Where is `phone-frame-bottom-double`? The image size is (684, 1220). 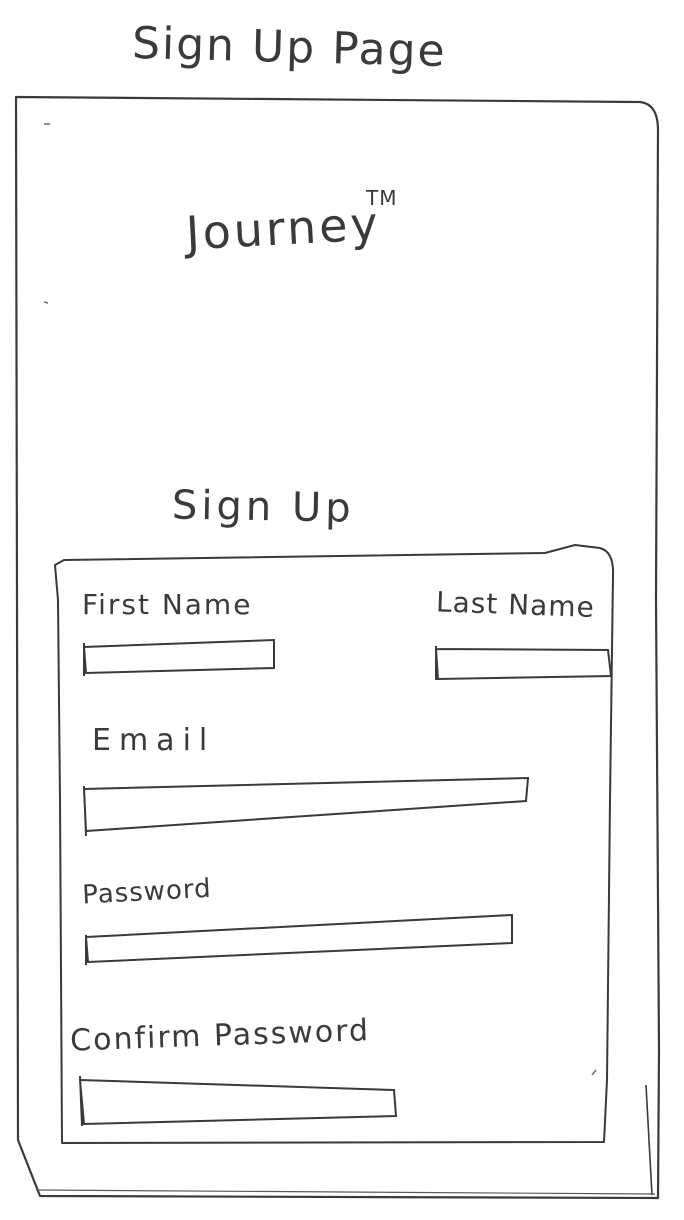 phone-frame-bottom-double is located at coordinates (345, 1192).